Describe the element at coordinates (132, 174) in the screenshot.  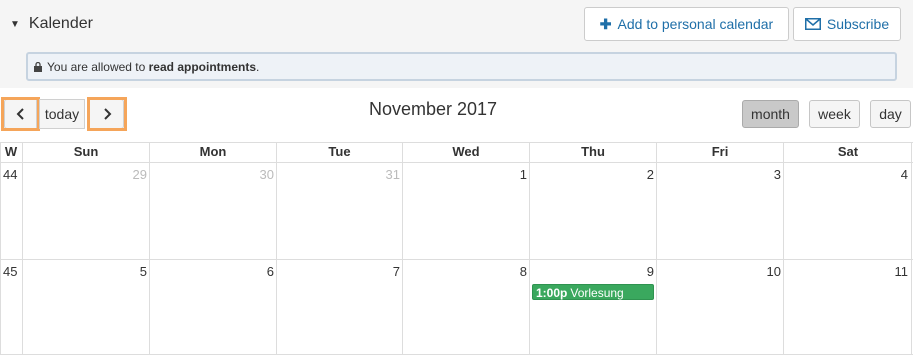
I see `day-cell-number: 29` at that location.